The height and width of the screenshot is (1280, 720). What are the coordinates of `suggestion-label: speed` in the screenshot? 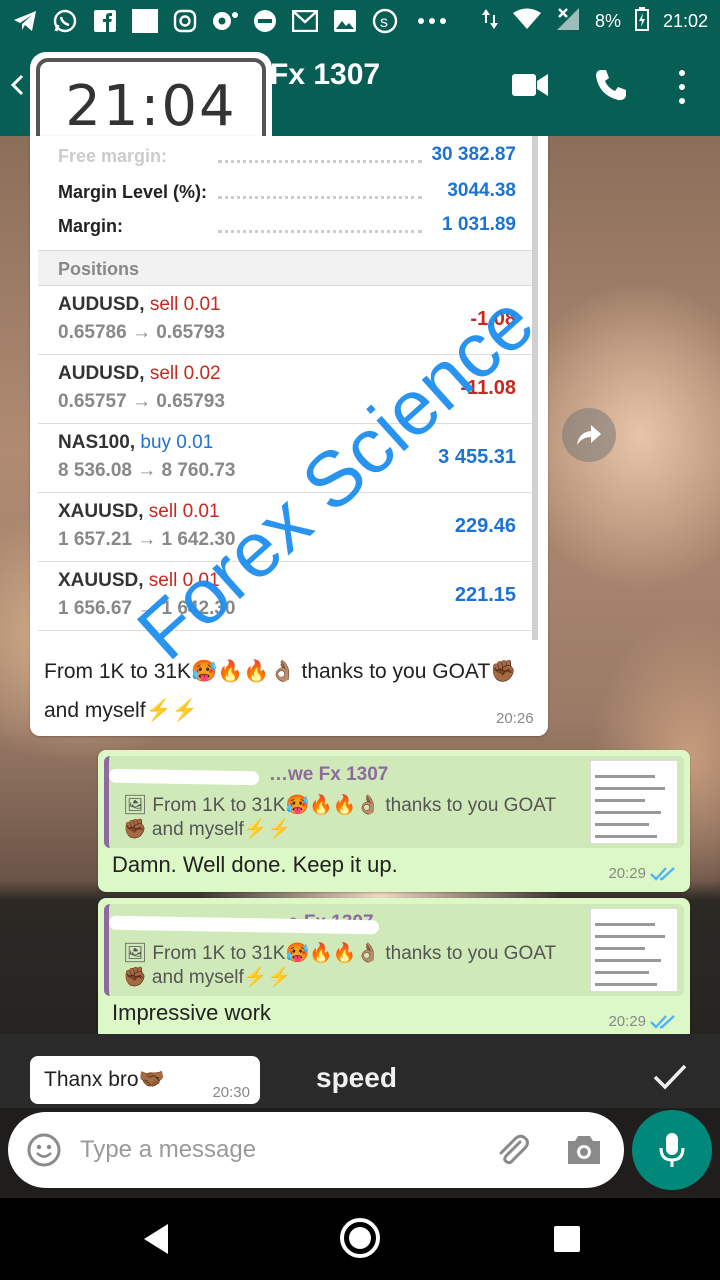 It's located at (356, 1078).